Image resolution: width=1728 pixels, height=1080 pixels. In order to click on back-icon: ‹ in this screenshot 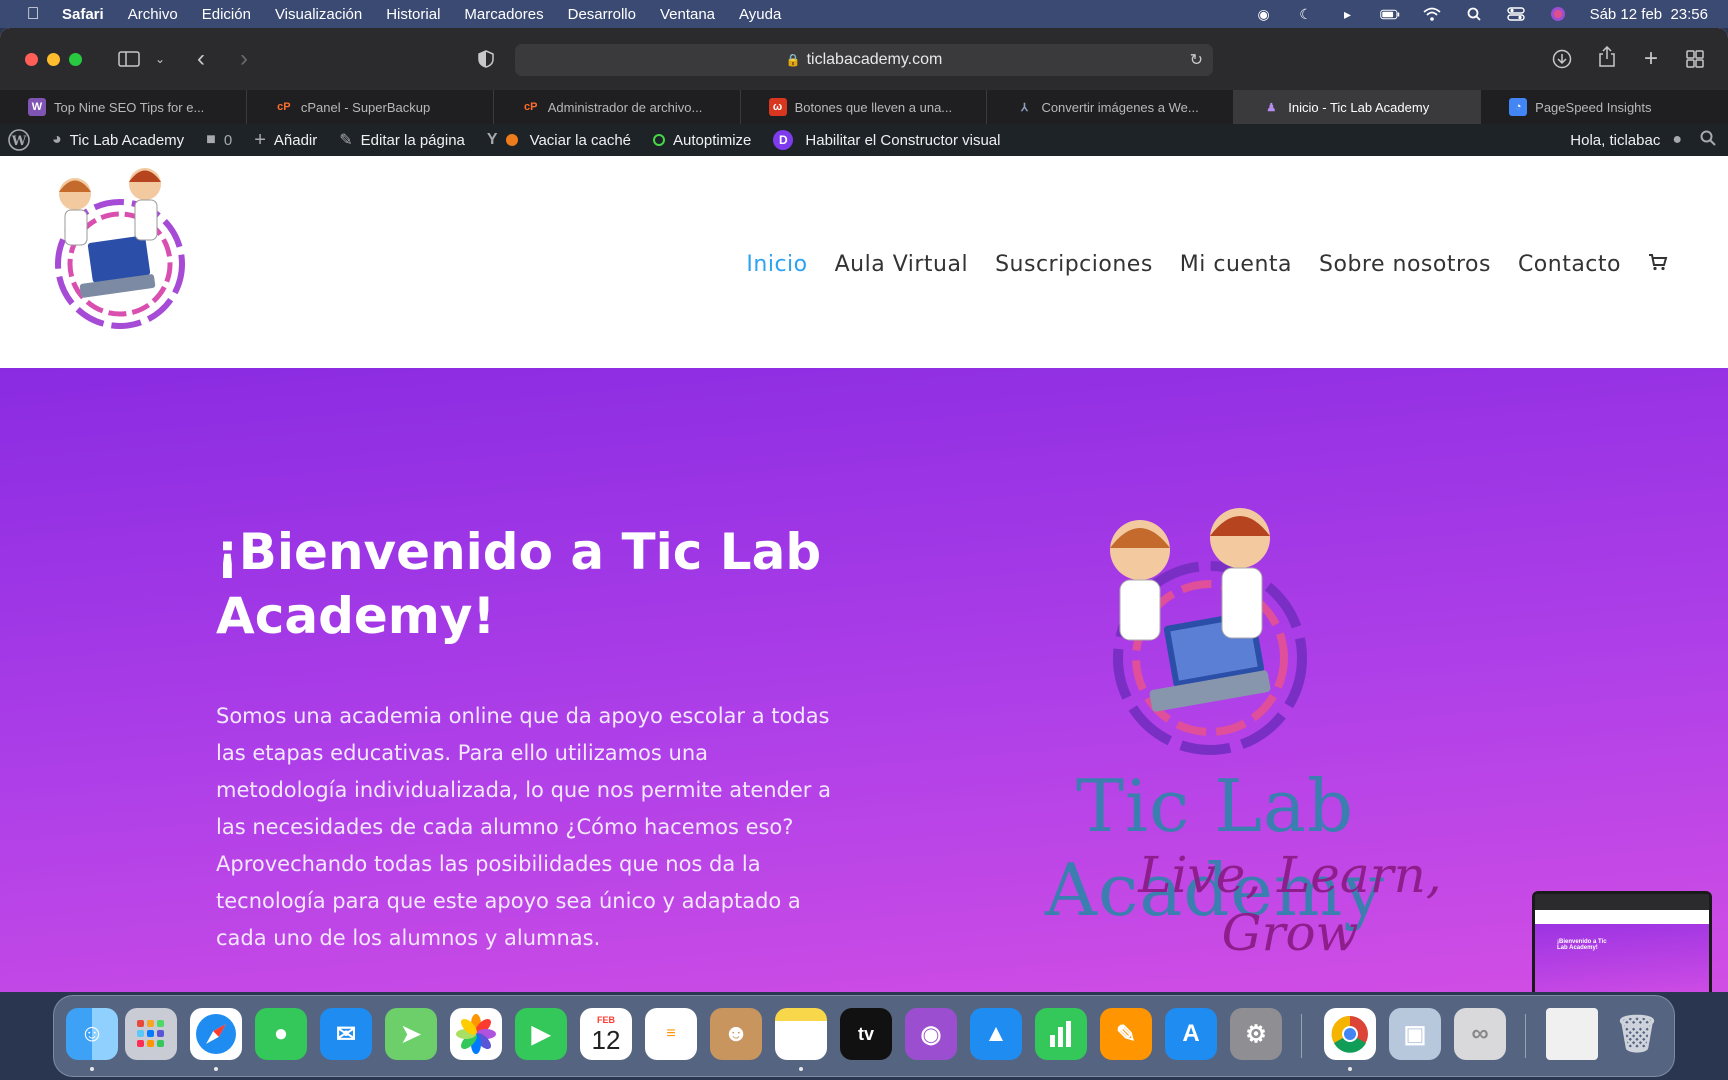, I will do `click(201, 59)`.